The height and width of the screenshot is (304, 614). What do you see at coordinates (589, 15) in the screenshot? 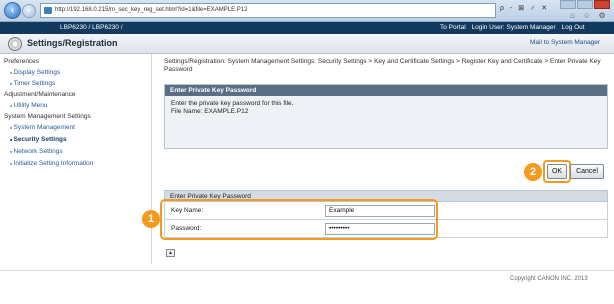
I see `browser-icons: ⌂ ☆ ⚙` at bounding box center [589, 15].